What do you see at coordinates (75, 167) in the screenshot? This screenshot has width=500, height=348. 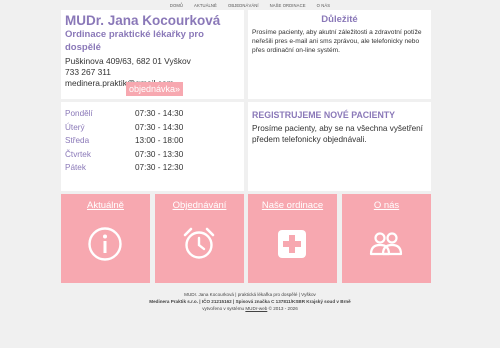 I see `day-label: Pátek` at bounding box center [75, 167].